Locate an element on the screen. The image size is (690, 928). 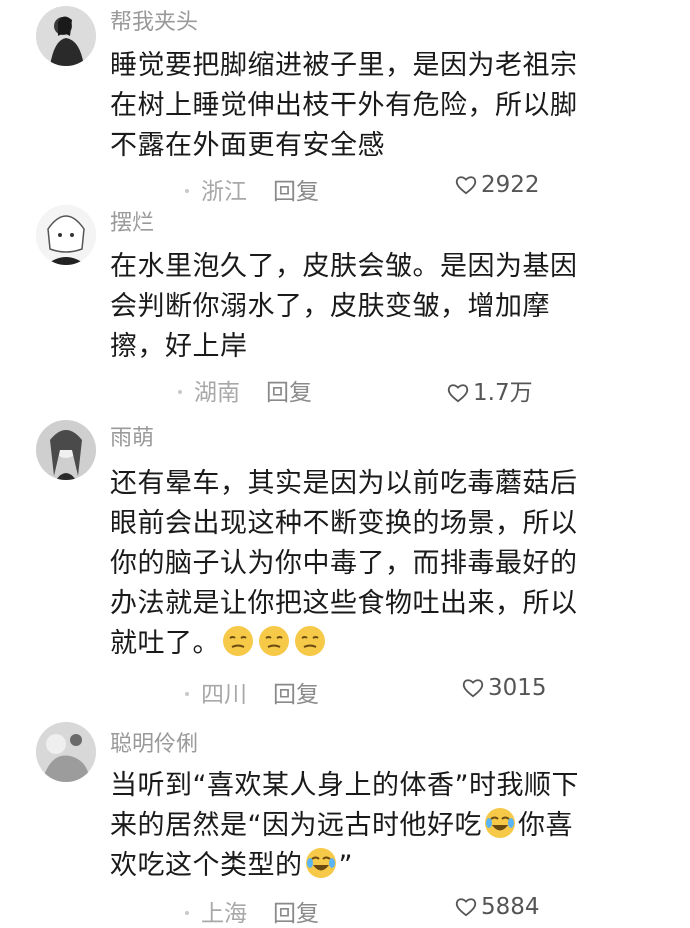
like-button: 5884 is located at coordinates (497, 907).